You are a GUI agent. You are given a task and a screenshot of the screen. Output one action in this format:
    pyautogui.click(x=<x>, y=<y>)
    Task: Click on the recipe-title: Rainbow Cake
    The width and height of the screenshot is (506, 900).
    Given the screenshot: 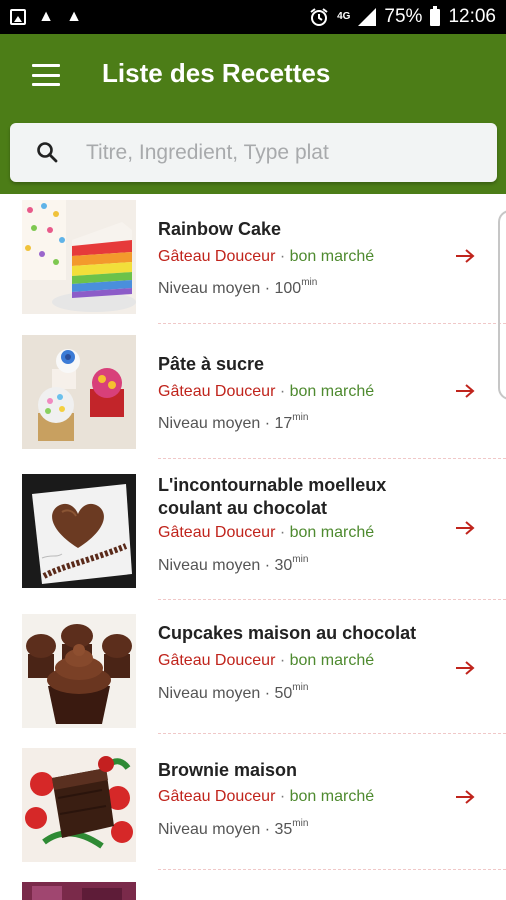 What is the action you would take?
    pyautogui.click(x=220, y=229)
    